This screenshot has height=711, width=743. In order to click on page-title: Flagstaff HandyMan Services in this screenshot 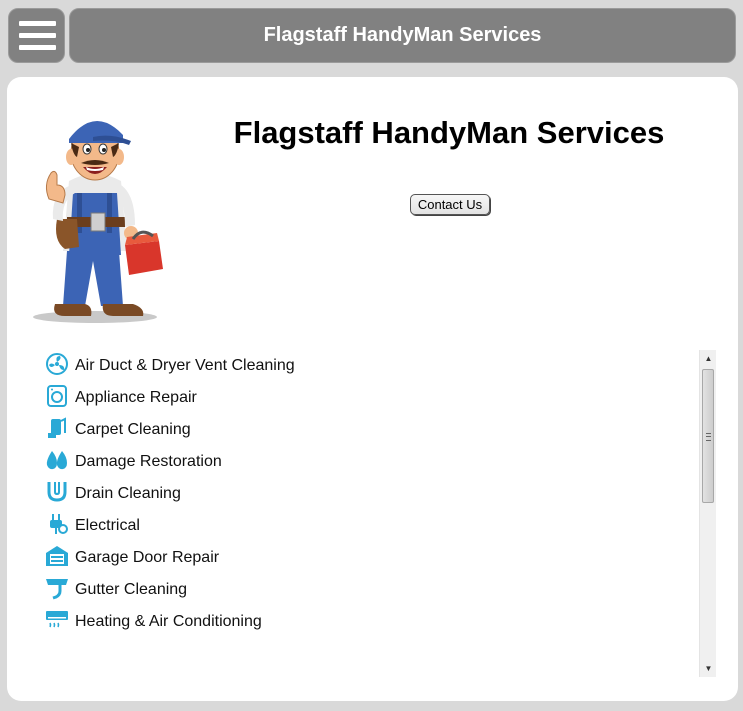, I will do `click(449, 132)`.